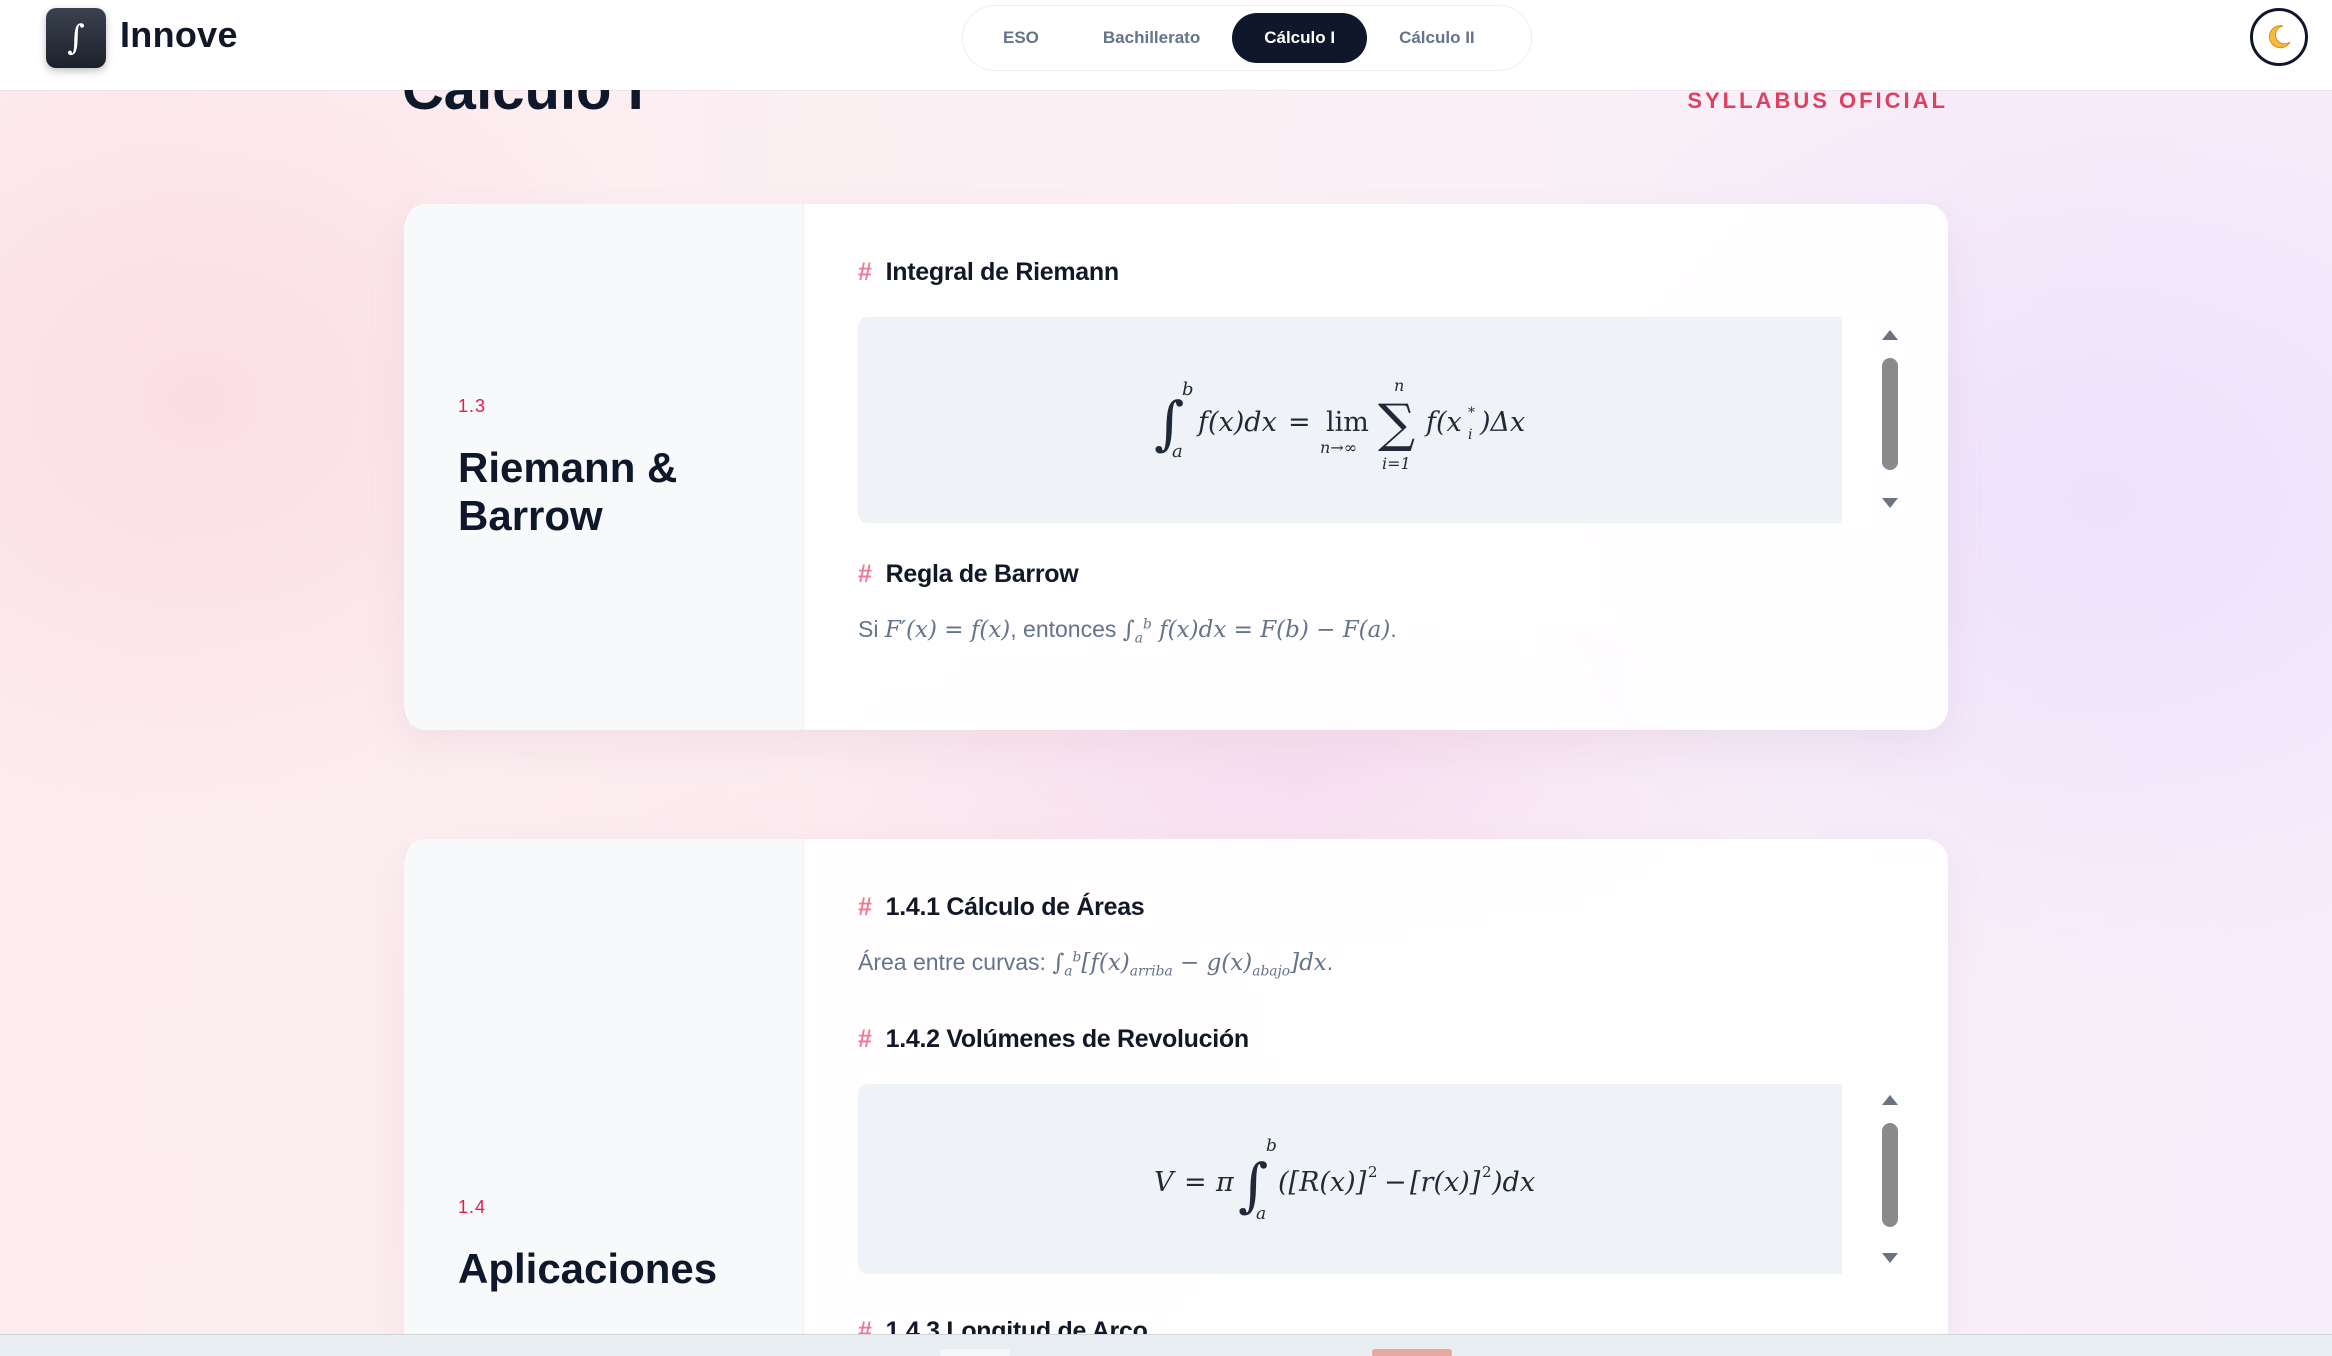 The height and width of the screenshot is (1356, 2332). I want to click on section-sidebar: 1.3 Riemann & Barrow, so click(604, 467).